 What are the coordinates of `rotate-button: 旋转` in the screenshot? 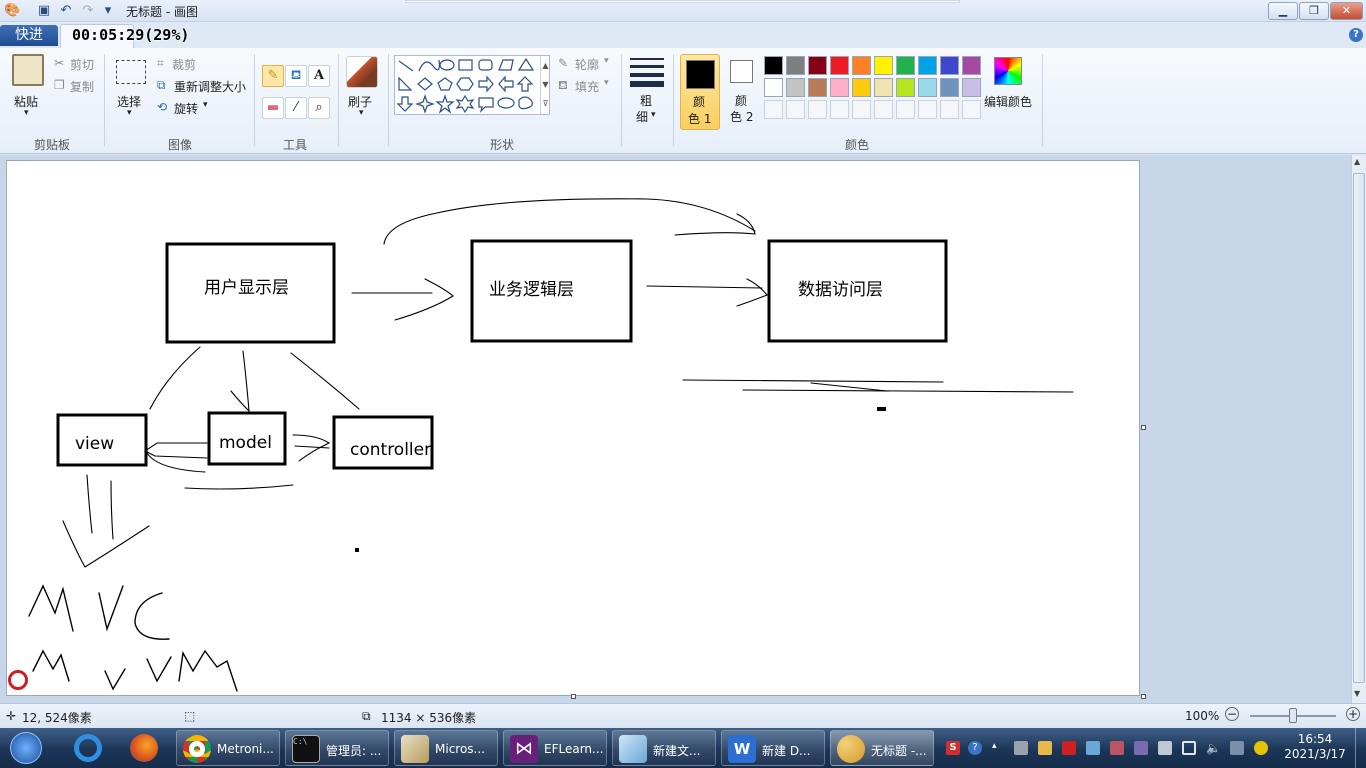 It's located at (186, 108).